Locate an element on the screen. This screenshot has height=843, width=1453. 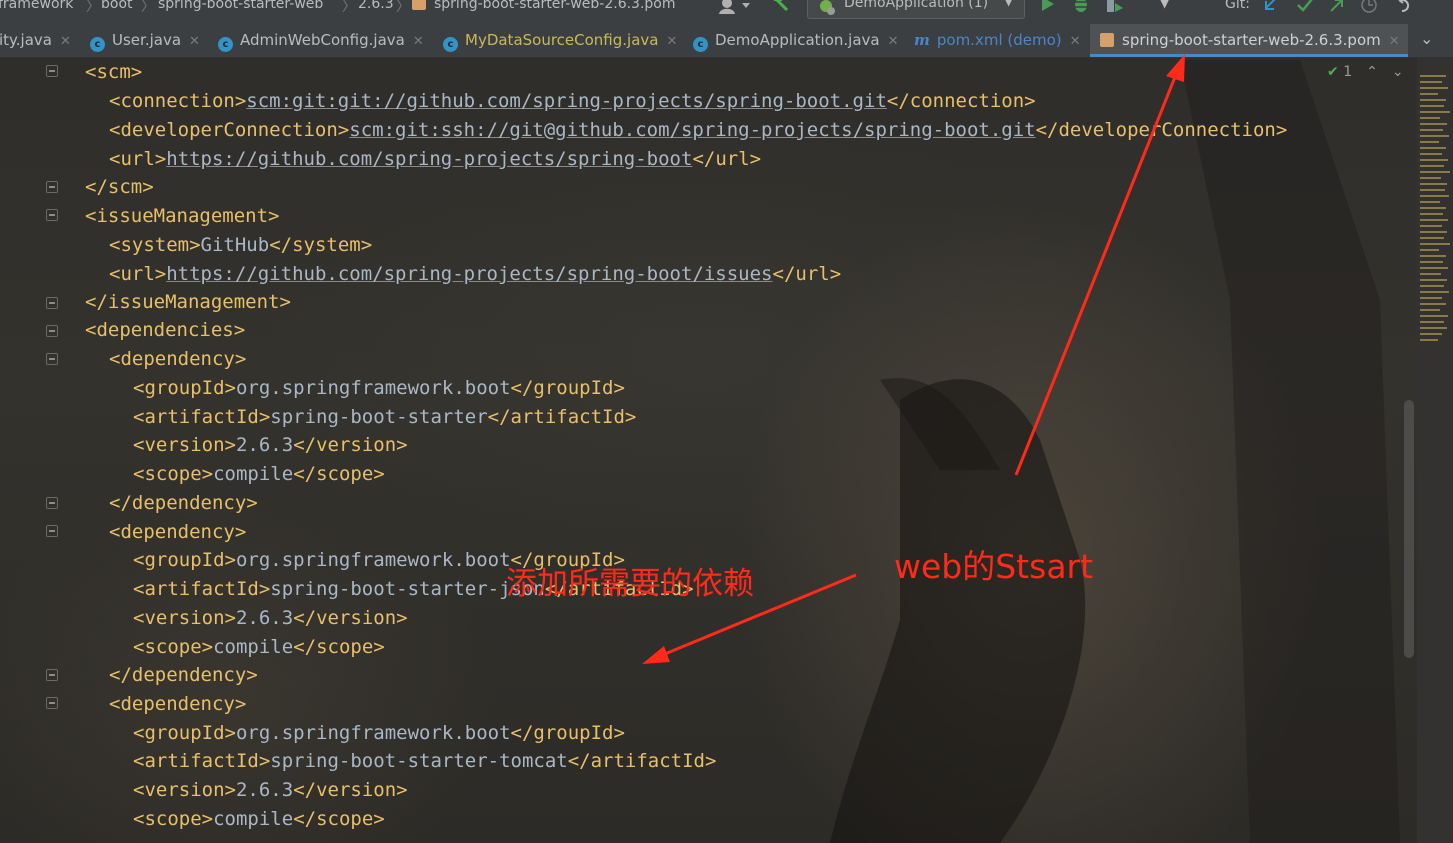
annotation-arrow-to-tab is located at coordinates (1096, 273).